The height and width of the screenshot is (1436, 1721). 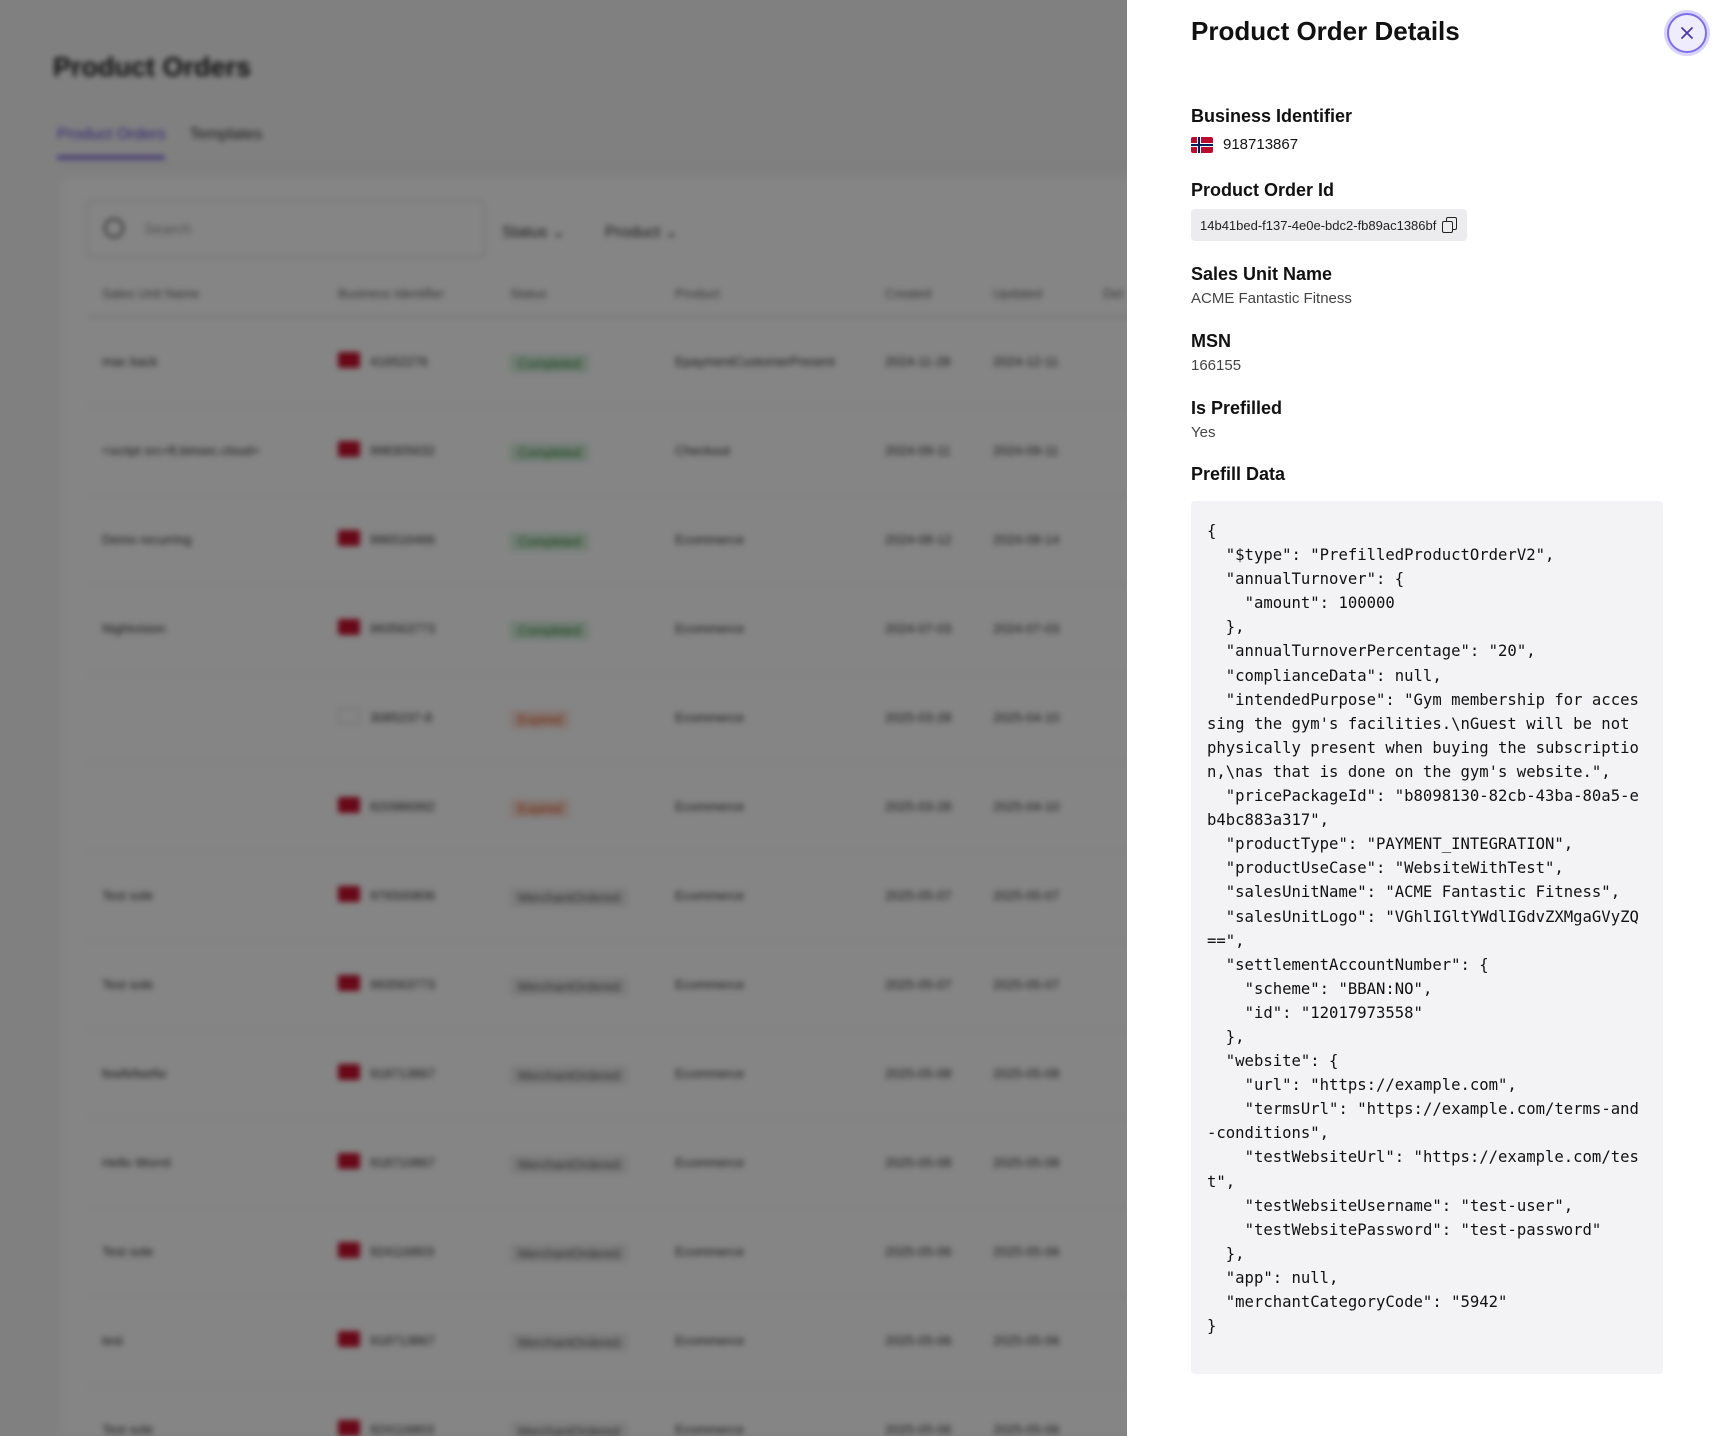 What do you see at coordinates (1262, 274) in the screenshot?
I see `sales-unit-name-label: Sales Unit Name` at bounding box center [1262, 274].